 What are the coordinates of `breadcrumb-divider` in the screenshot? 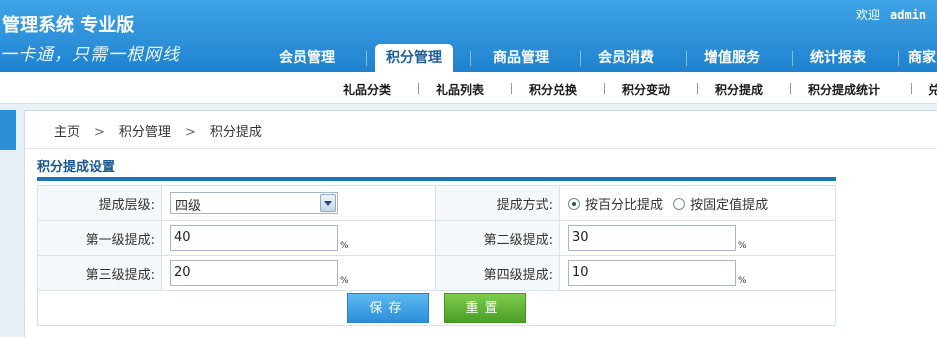 It's located at (481, 148).